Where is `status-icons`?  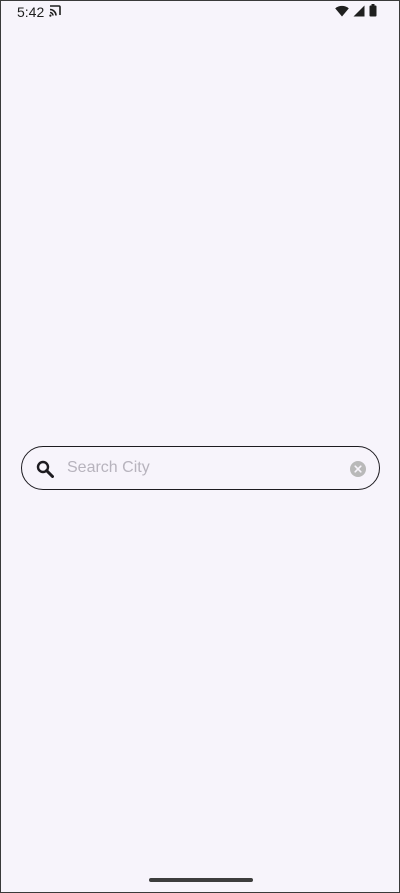
status-icons is located at coordinates (356, 10).